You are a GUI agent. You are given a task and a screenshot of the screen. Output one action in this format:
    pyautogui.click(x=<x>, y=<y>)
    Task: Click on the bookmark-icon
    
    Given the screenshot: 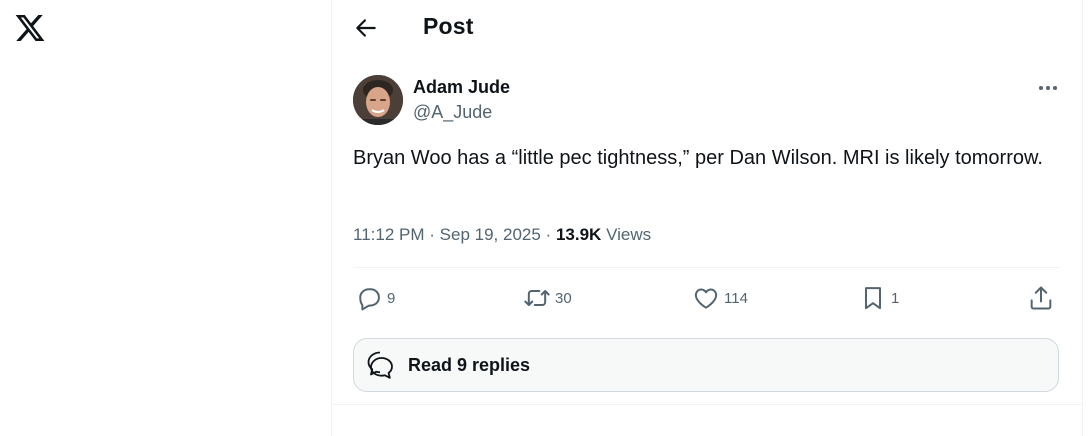 What is the action you would take?
    pyautogui.click(x=873, y=298)
    